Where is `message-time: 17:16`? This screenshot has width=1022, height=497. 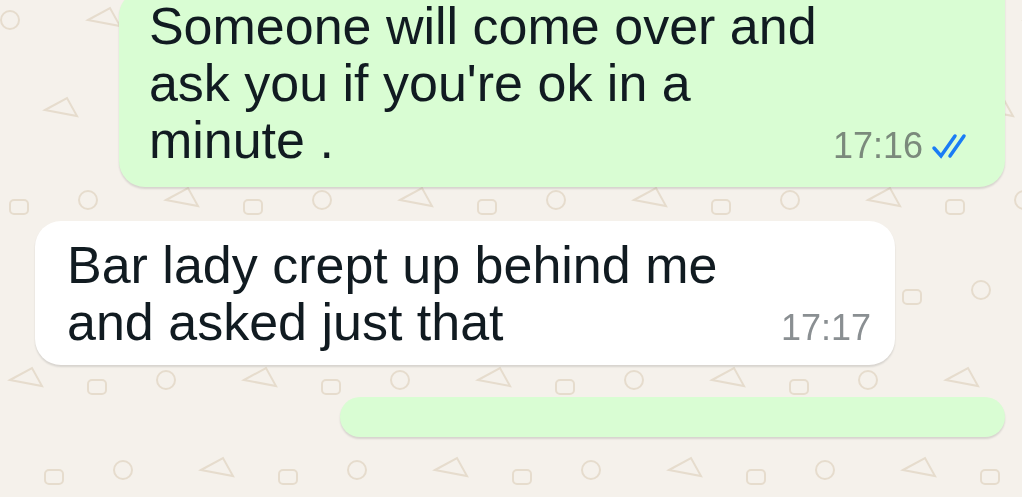 message-time: 17:16 is located at coordinates (877, 146).